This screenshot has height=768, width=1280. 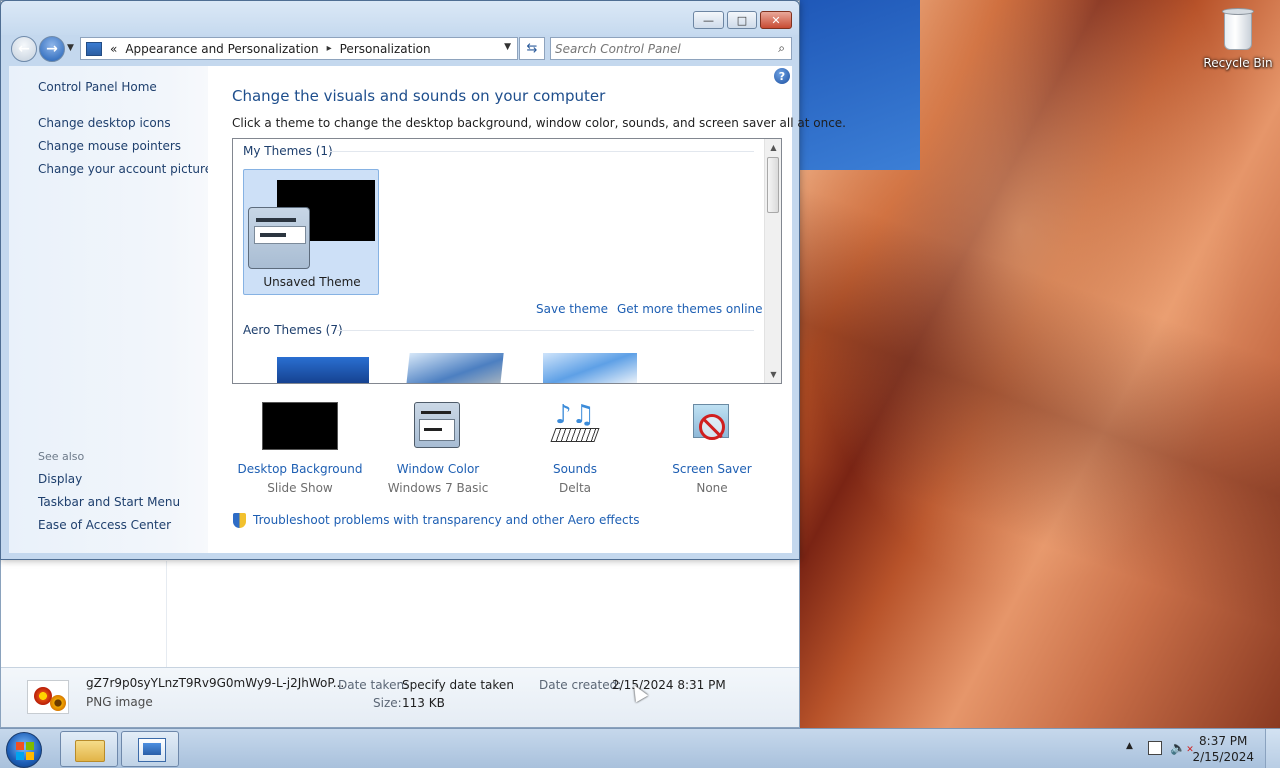 I want to click on scroll-thumb, so click(x=773, y=185).